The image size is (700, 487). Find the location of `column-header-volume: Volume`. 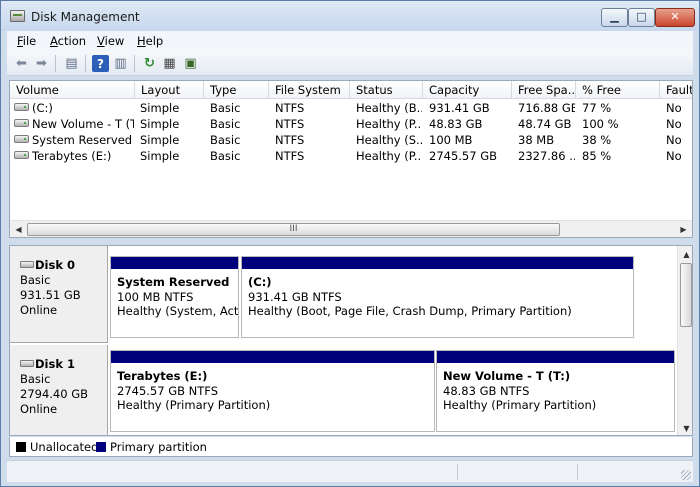

column-header-volume: Volume is located at coordinates (72, 90).